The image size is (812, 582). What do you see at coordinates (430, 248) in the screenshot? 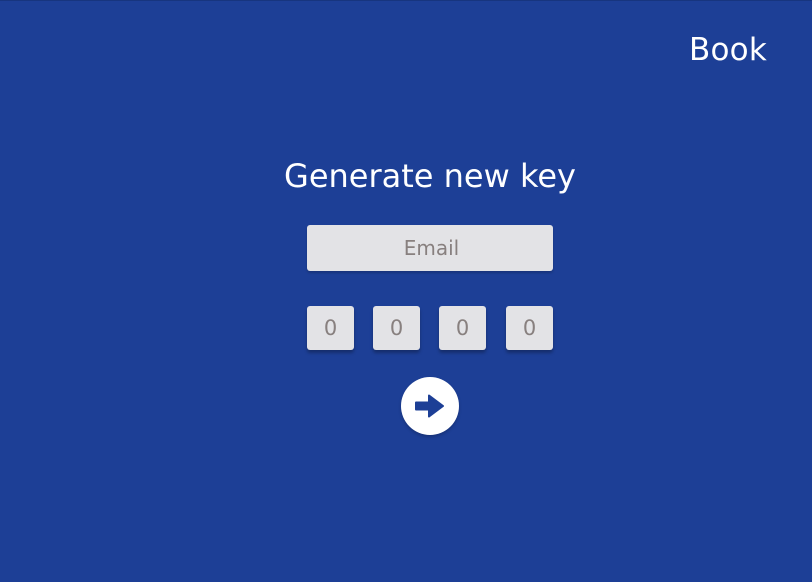
I see `email-field` at bounding box center [430, 248].